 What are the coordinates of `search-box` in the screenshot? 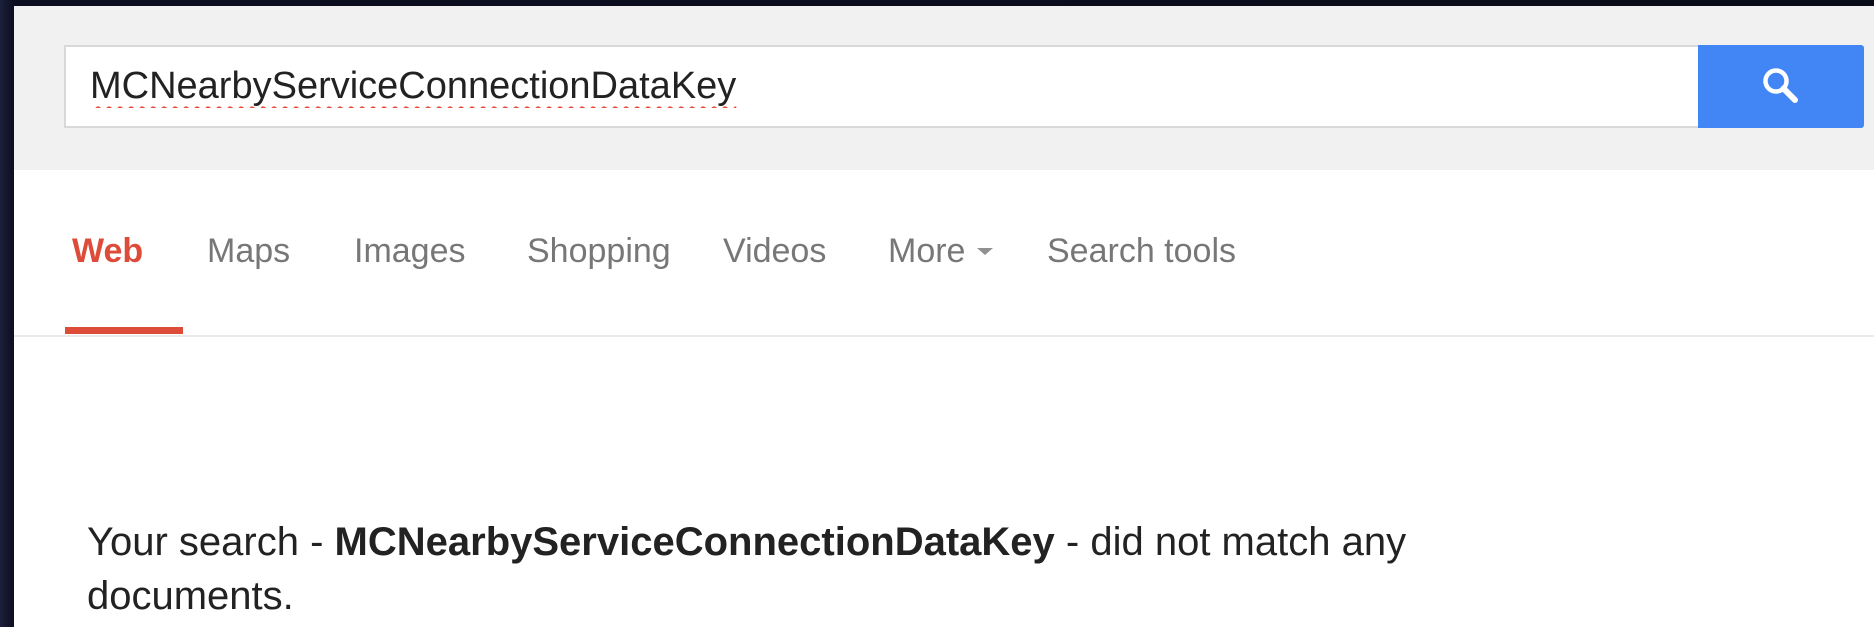 It's located at (886, 86).